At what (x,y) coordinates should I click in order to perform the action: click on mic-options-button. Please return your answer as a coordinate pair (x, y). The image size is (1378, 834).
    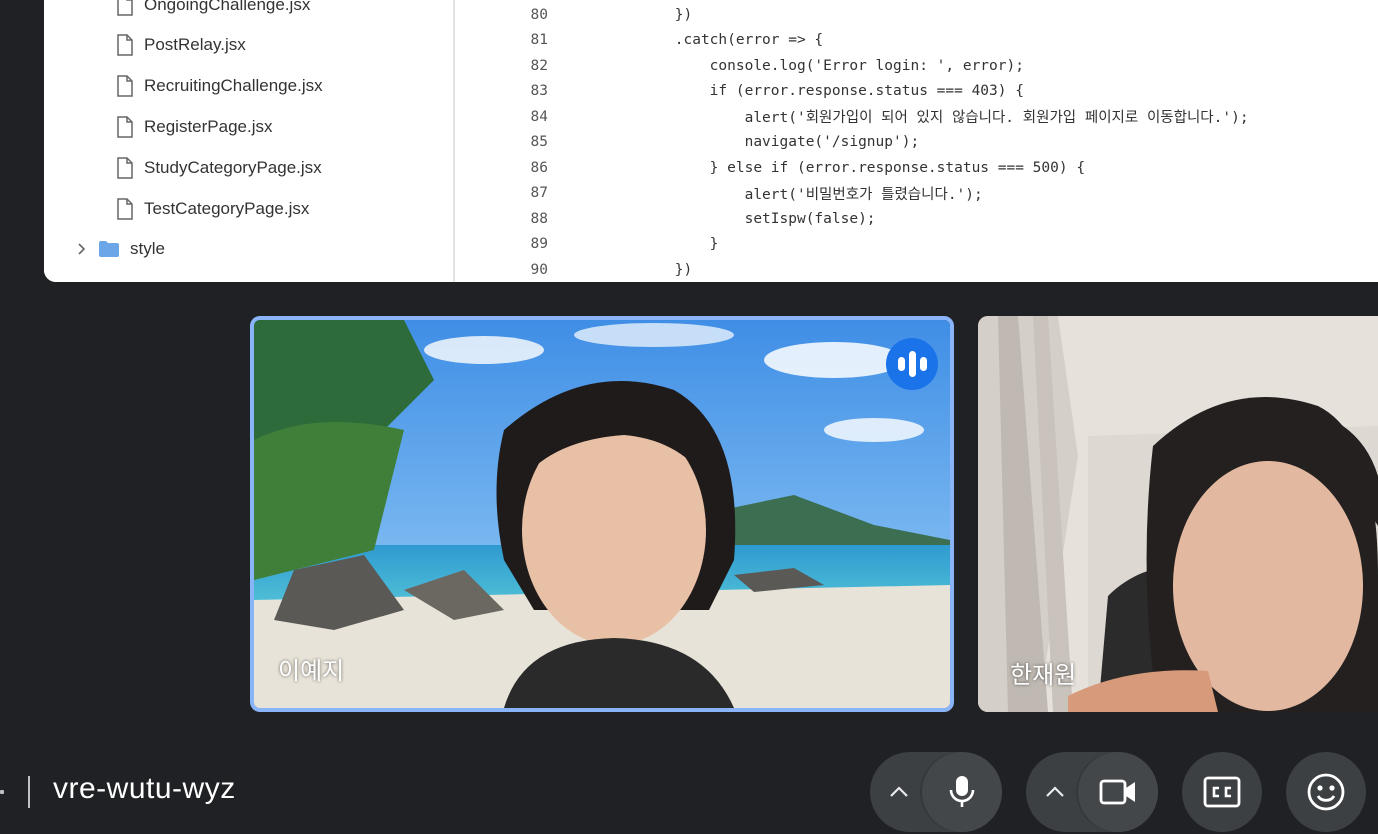
    Looking at the image, I should click on (899, 792).